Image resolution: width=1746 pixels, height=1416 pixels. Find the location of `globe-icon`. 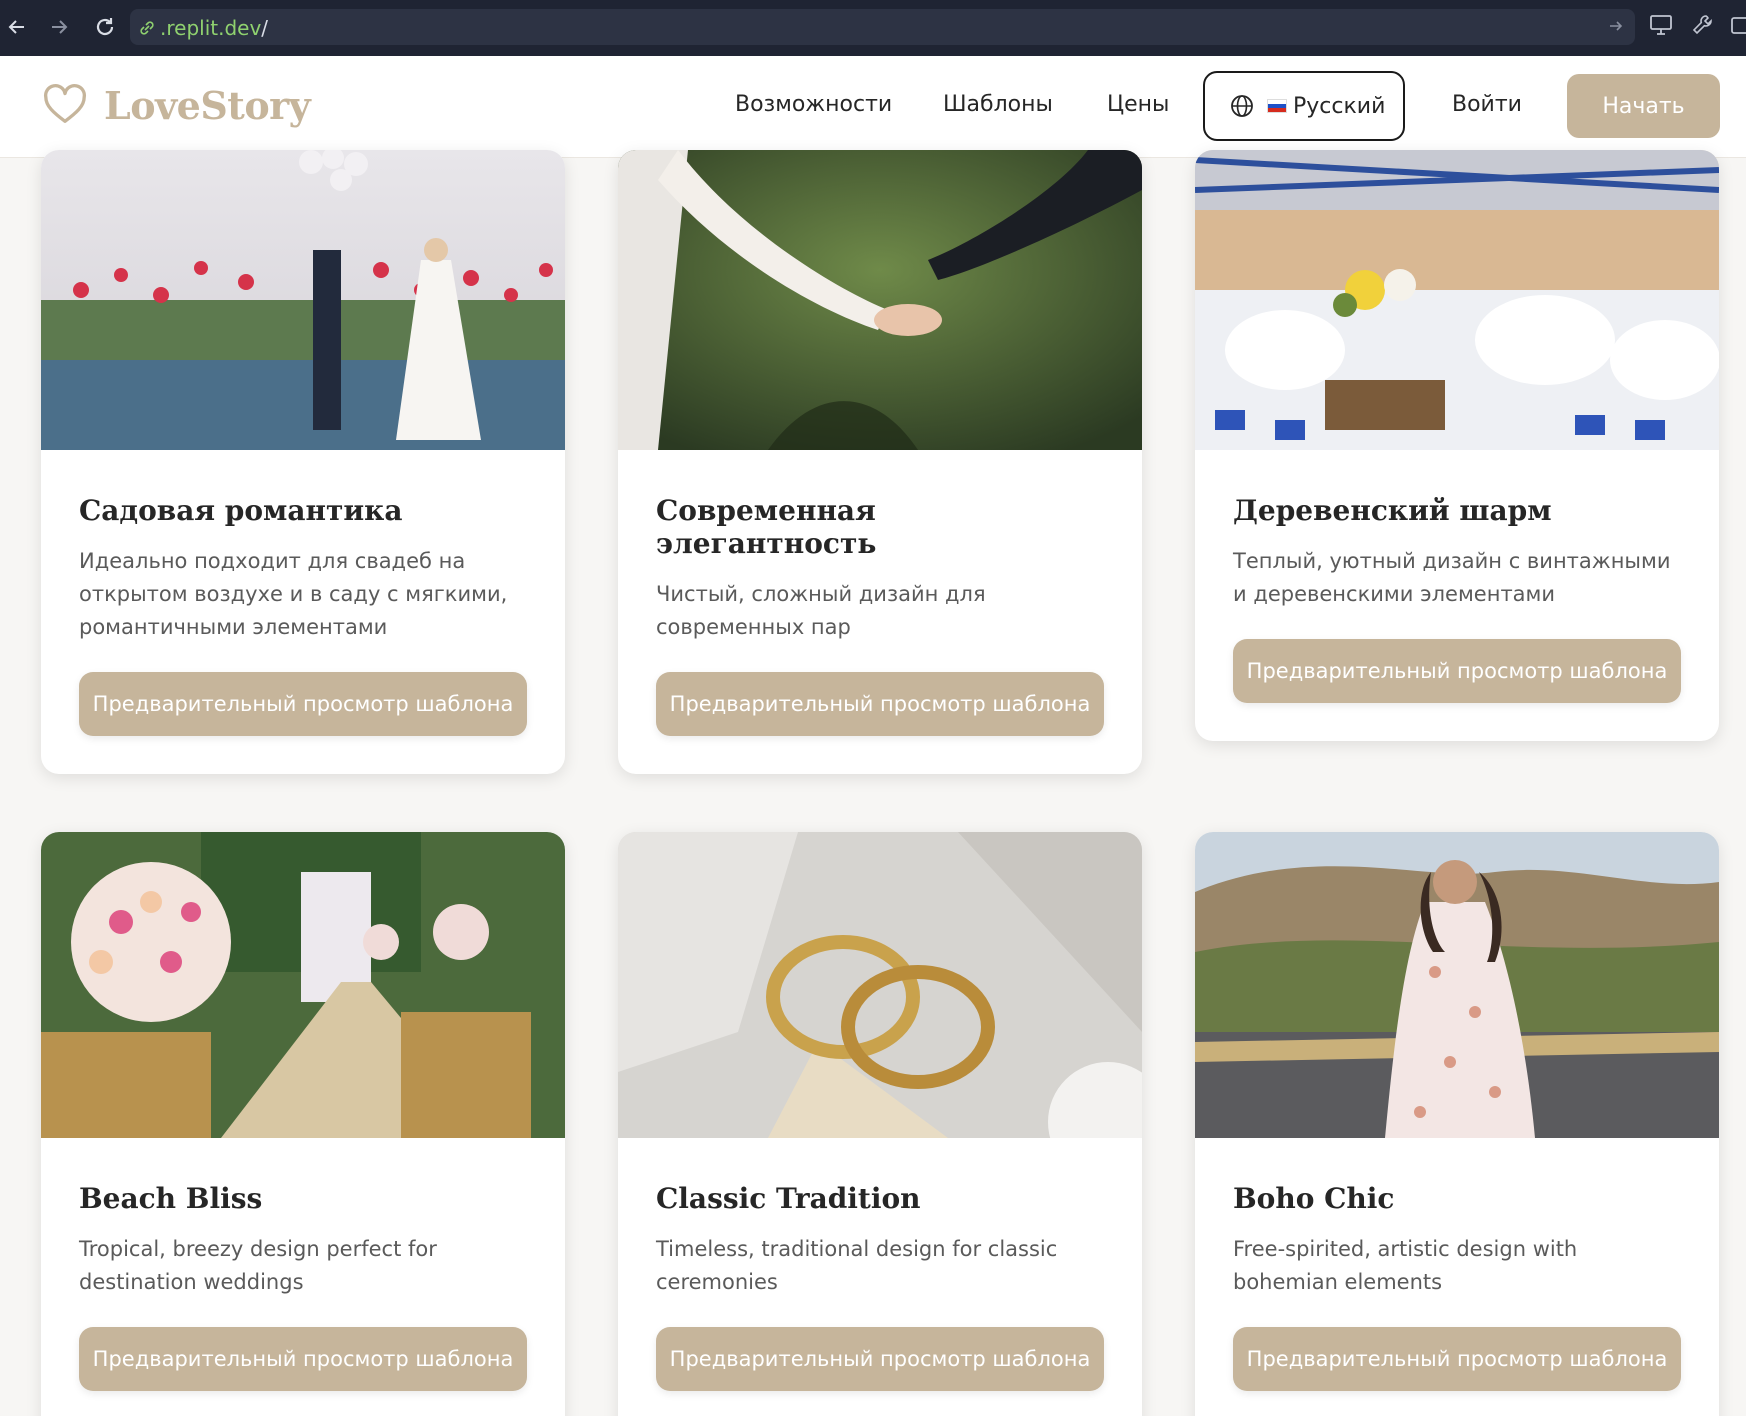

globe-icon is located at coordinates (1242, 106).